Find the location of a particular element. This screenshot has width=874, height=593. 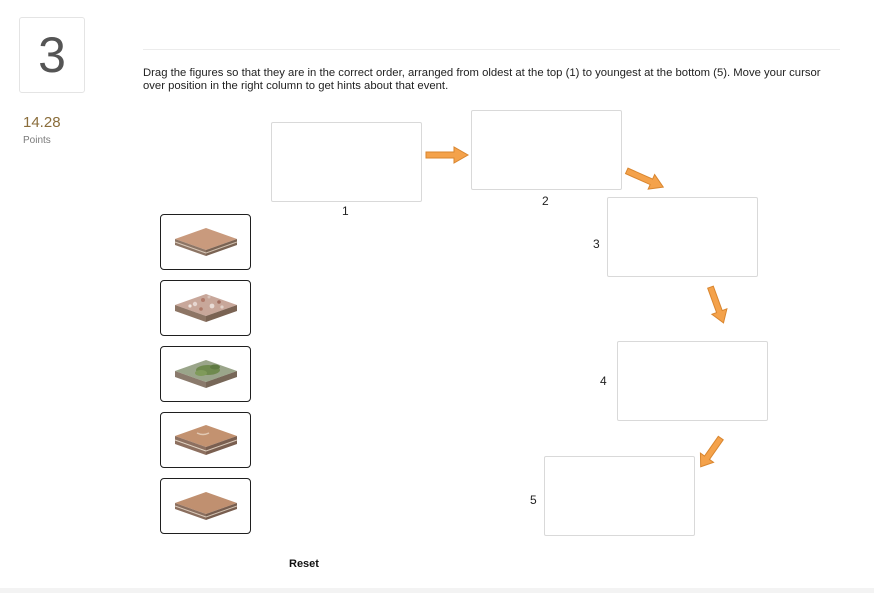

rock-layer-eroded-block-icon is located at coordinates (205, 440).